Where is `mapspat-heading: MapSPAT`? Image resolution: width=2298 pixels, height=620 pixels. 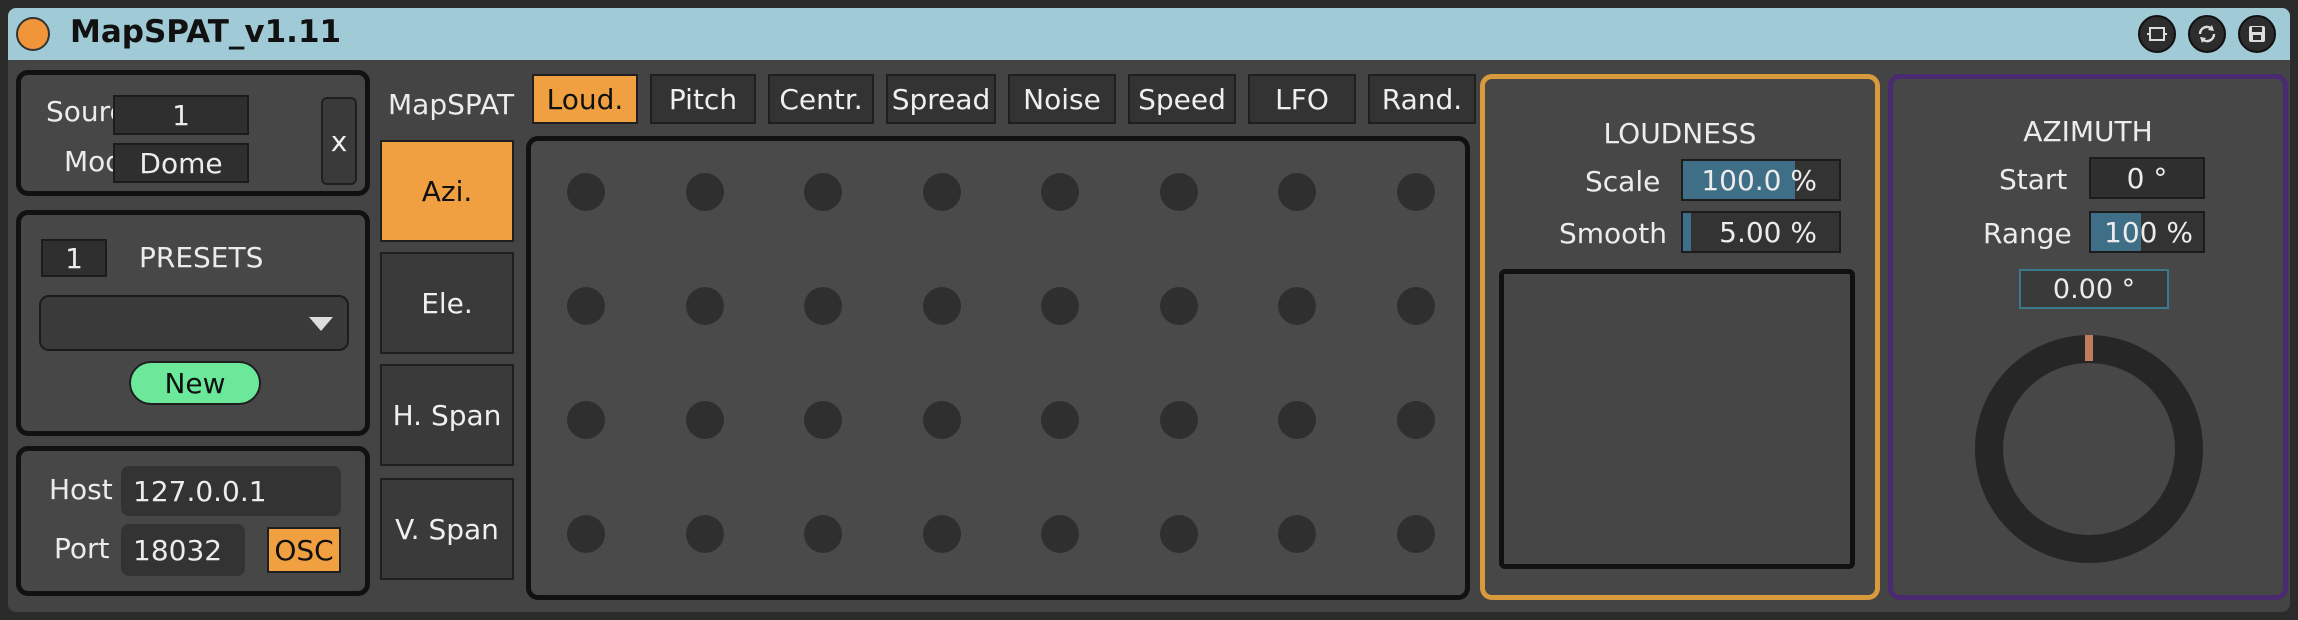
mapspat-heading: MapSPAT is located at coordinates (451, 104).